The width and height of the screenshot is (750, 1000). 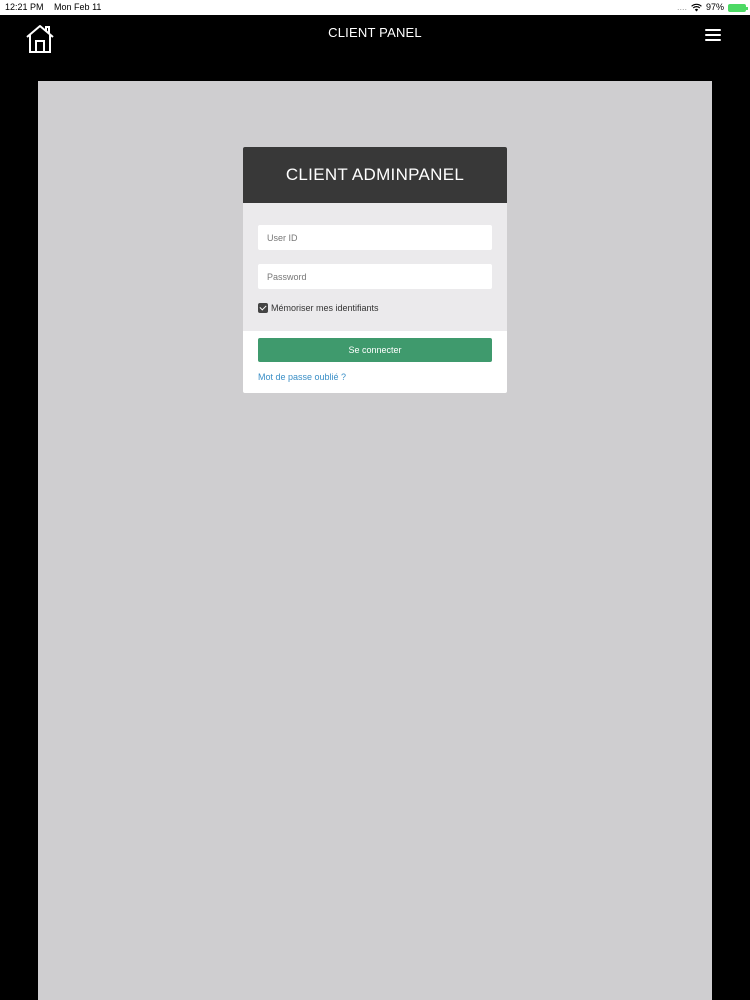 What do you see at coordinates (325, 308) in the screenshot?
I see `remember-label: Mémoriser mes identifiants` at bounding box center [325, 308].